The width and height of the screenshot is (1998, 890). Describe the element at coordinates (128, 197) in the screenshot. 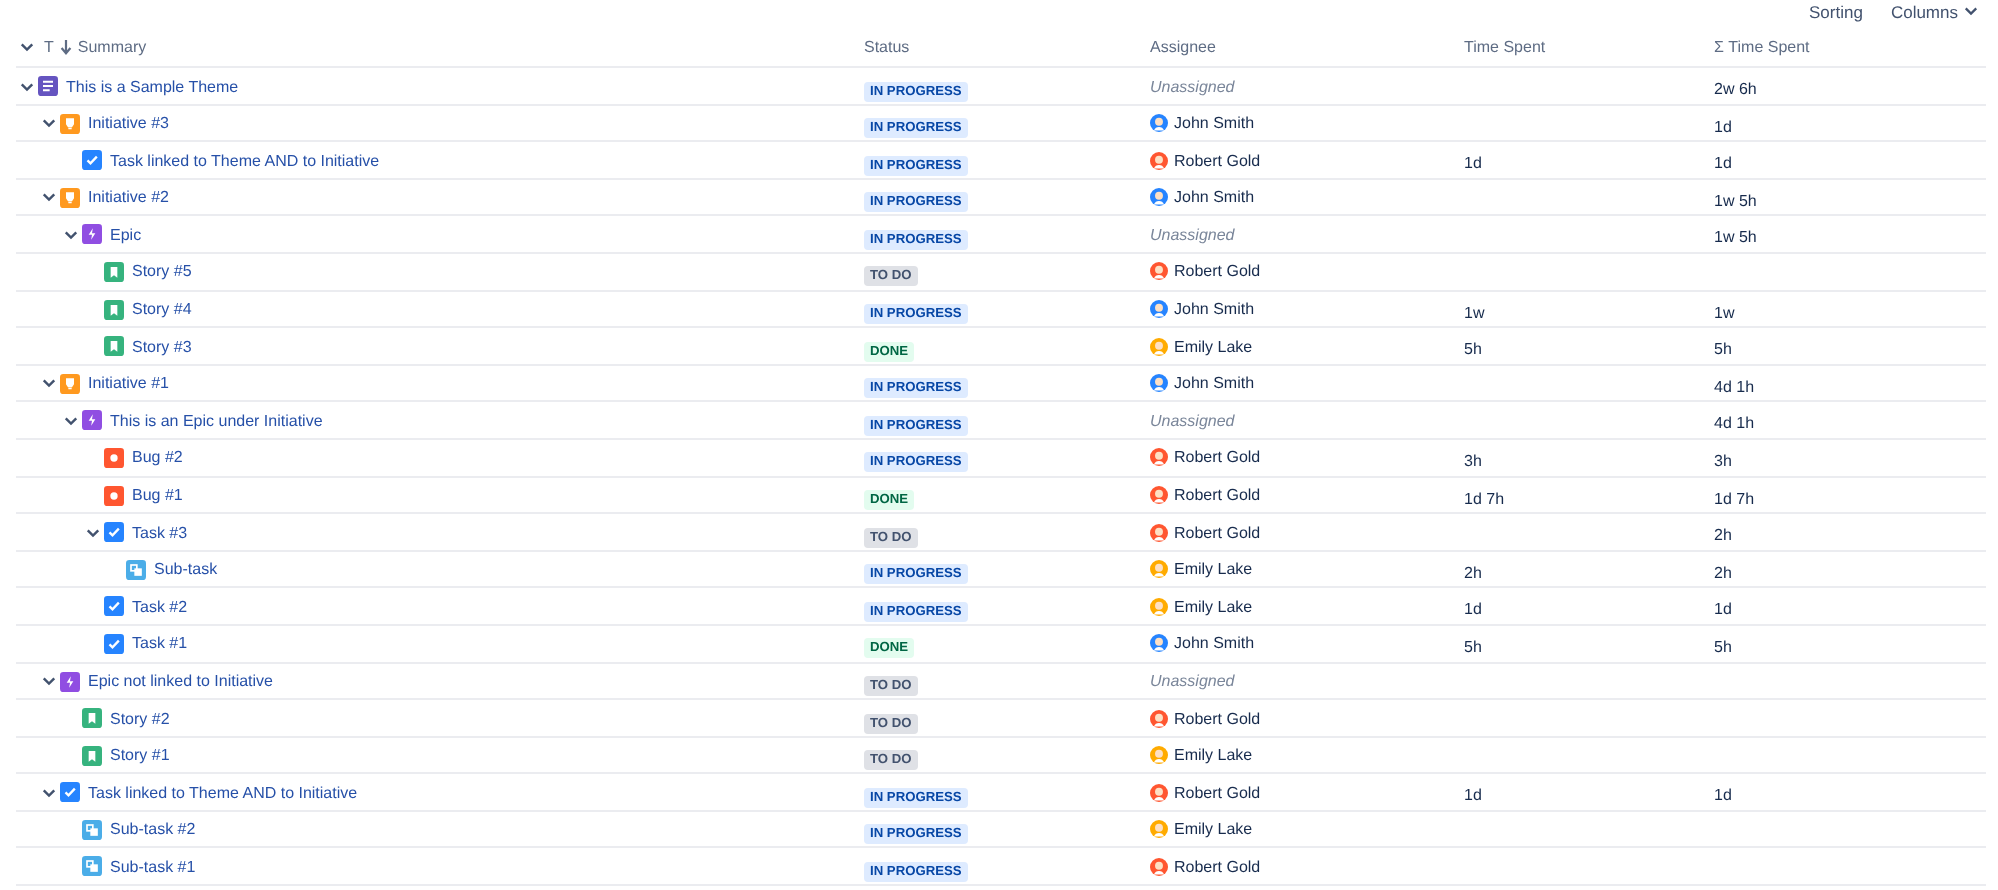

I see `issue-link: Initiative #2` at that location.